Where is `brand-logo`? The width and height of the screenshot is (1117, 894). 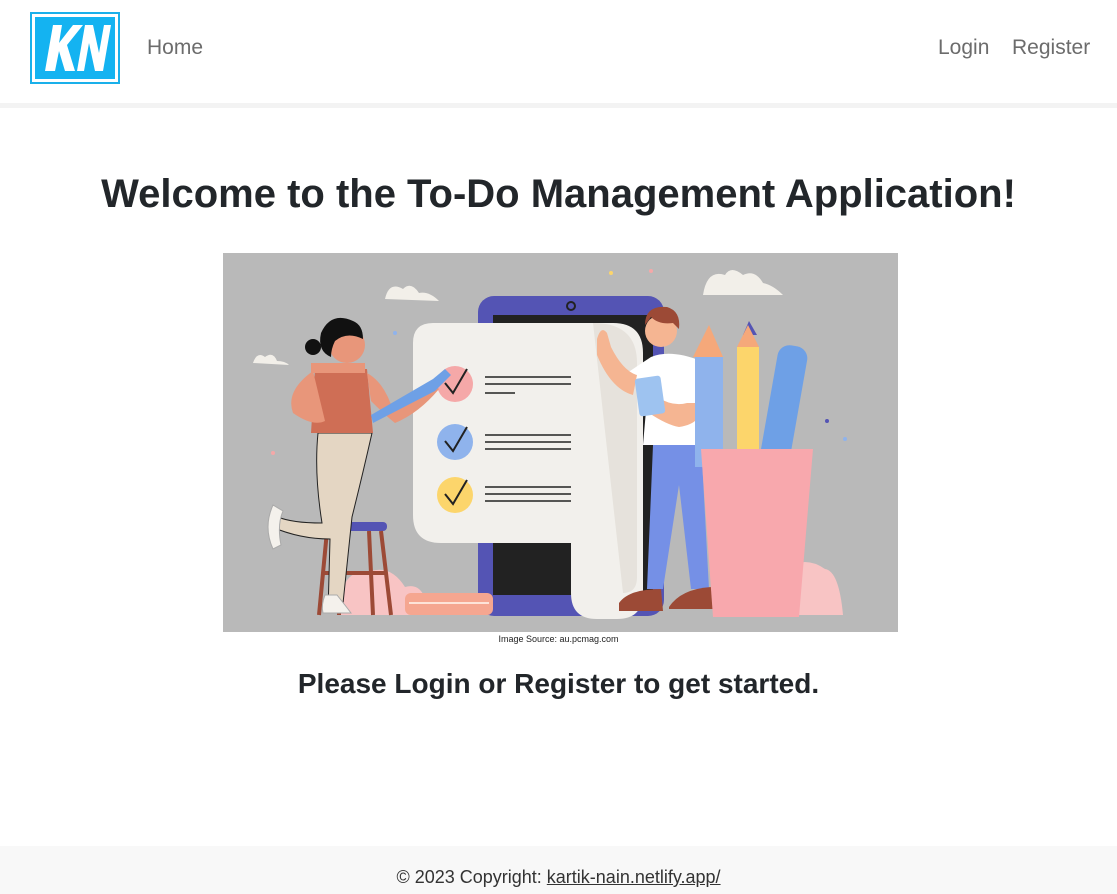 brand-logo is located at coordinates (75, 48).